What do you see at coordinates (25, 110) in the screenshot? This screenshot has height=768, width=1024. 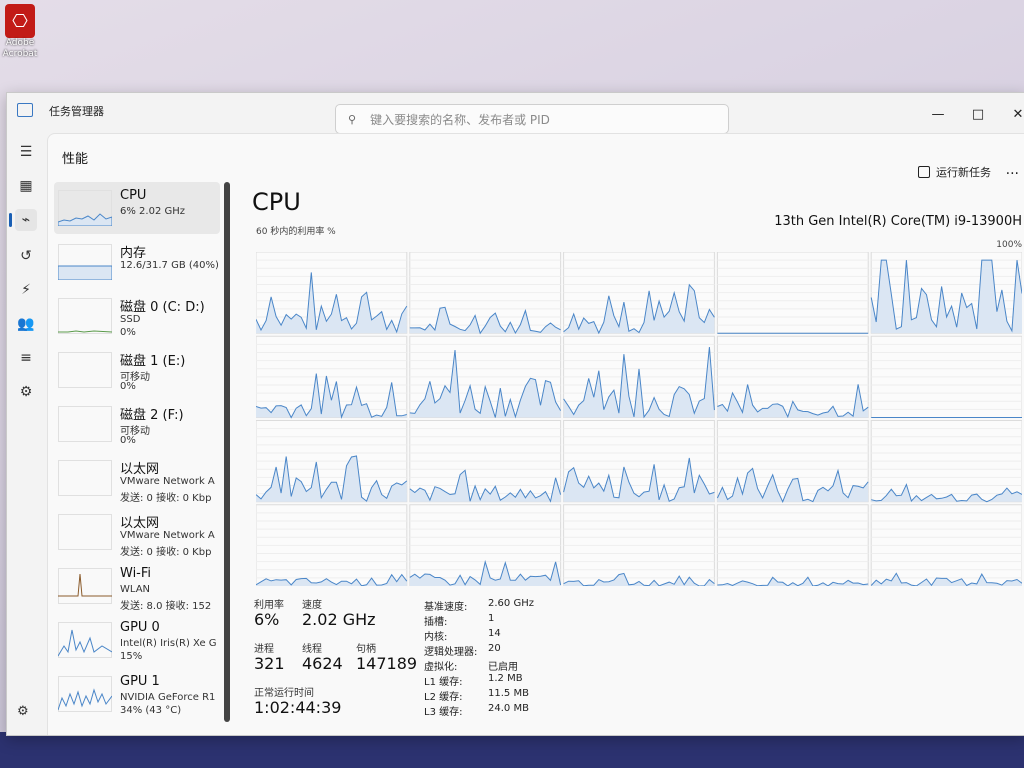 I see `task-manager-app-icon` at bounding box center [25, 110].